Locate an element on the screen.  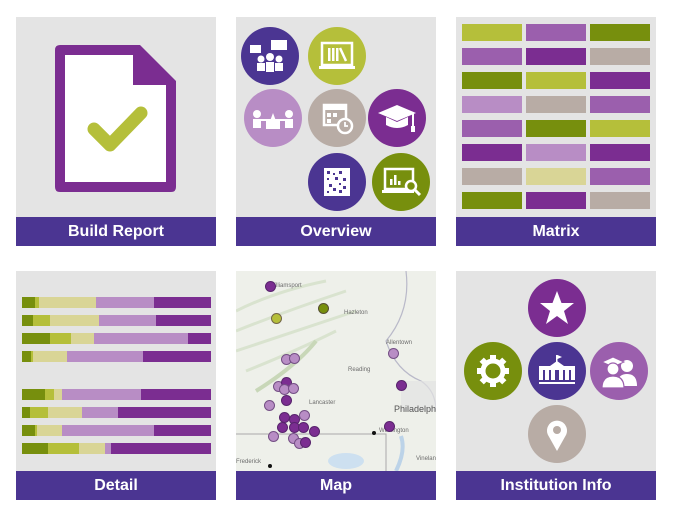
laptop-analytics-icon is located at coordinates (401, 182).